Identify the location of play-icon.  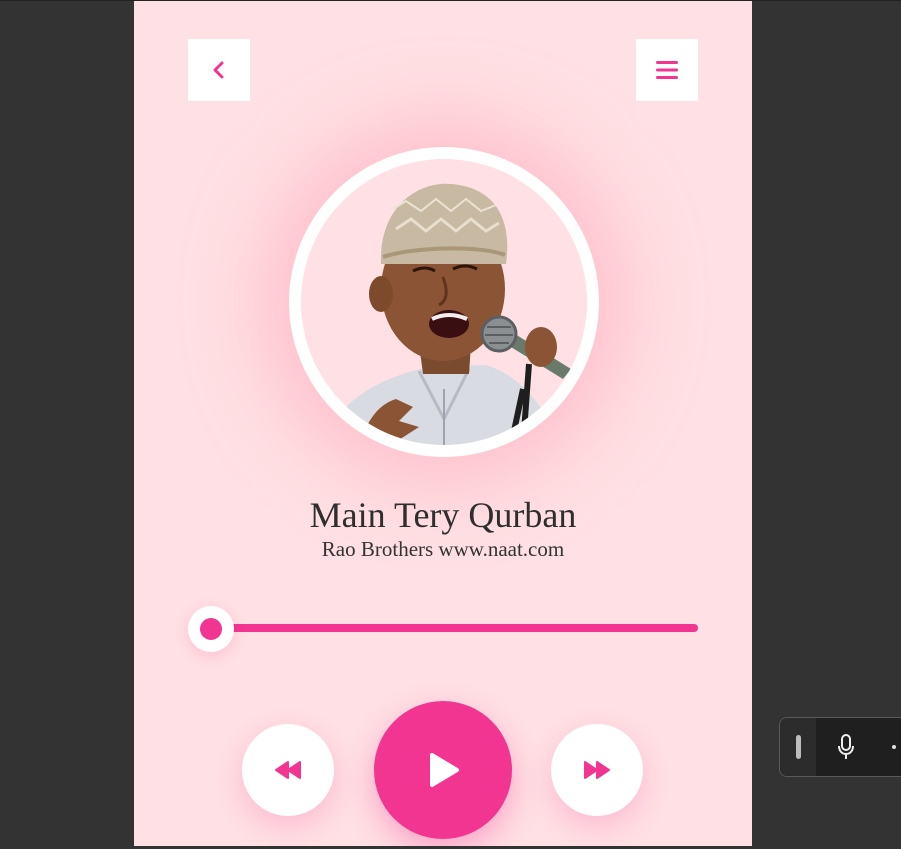
(444, 770).